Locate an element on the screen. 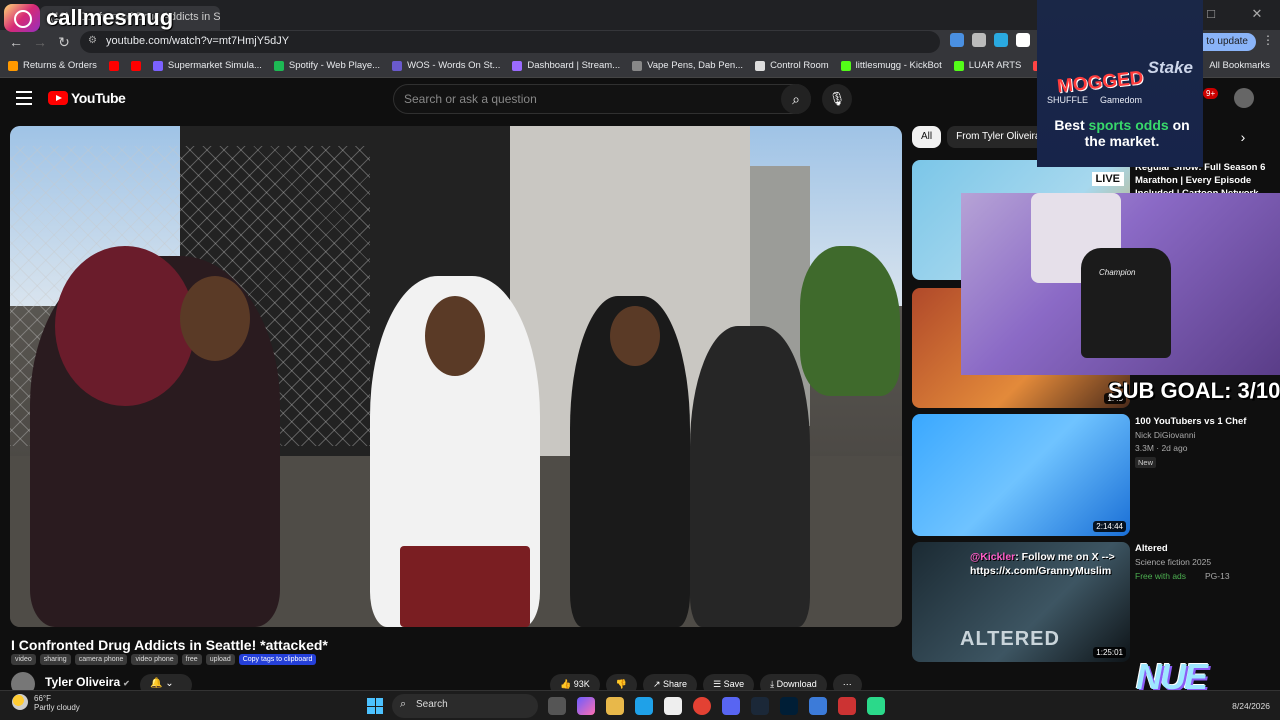 The image size is (1280, 720). bookmark-item: littlesmugg - KickBot is located at coordinates (891, 65).